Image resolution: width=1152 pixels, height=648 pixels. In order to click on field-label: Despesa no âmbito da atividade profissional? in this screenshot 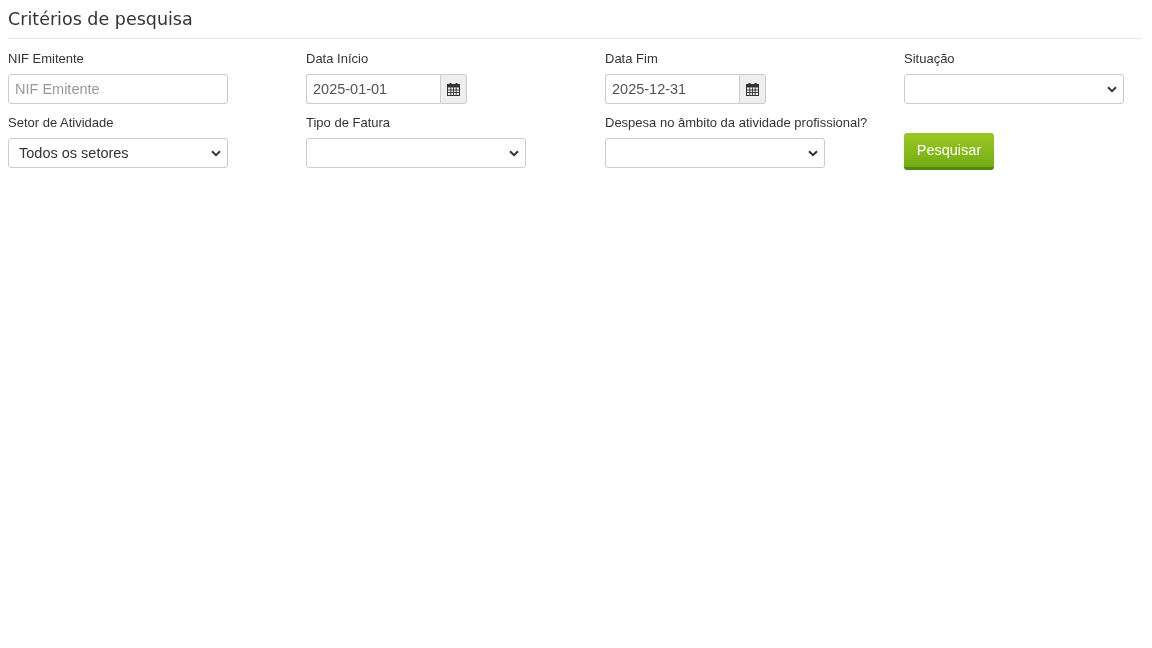, I will do `click(736, 123)`.